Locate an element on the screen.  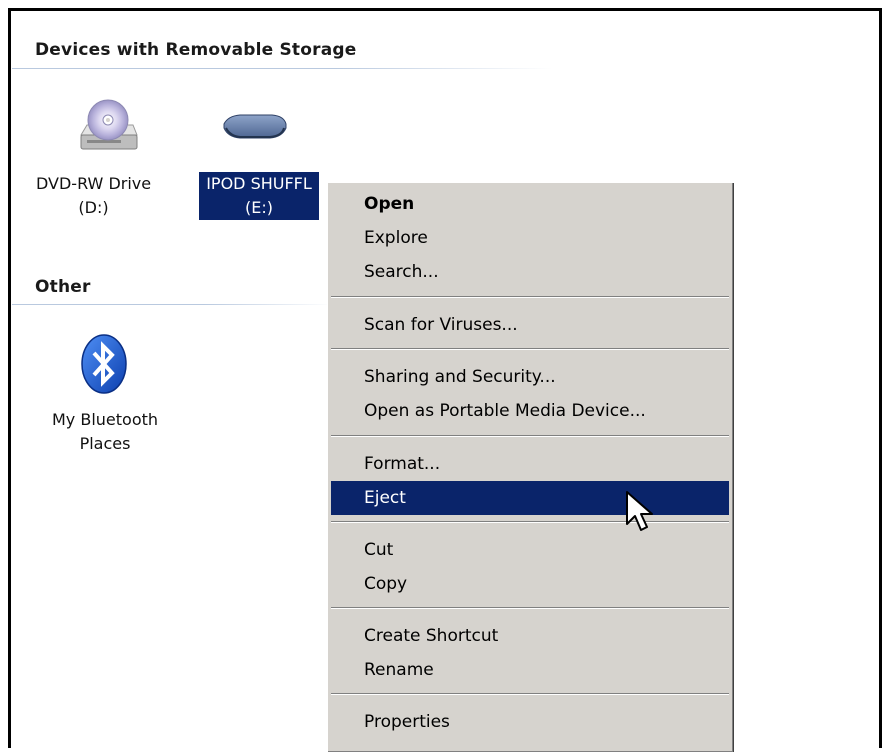
device-label-line1: My Bluetooth is located at coordinates (105, 419).